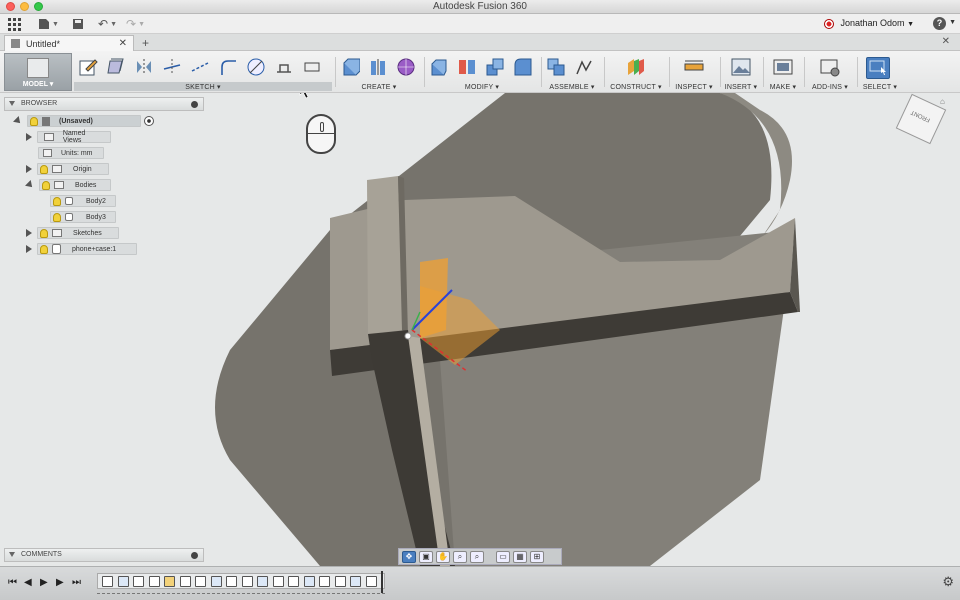 This screenshot has width=960, height=600. What do you see at coordinates (83, 201) in the screenshot?
I see `browser-node-body2: Body2` at bounding box center [83, 201].